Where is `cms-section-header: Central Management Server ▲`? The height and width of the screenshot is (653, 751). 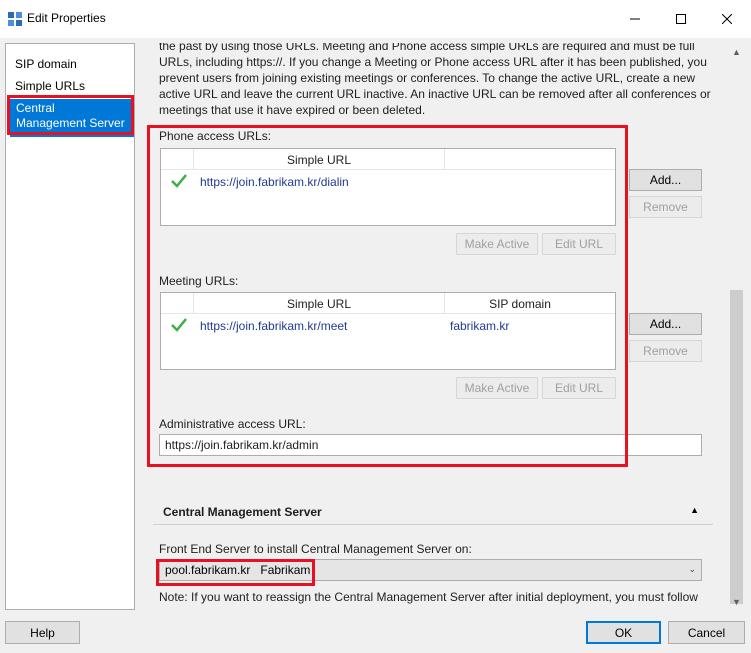 cms-section-header: Central Management Server ▲ is located at coordinates (433, 511).